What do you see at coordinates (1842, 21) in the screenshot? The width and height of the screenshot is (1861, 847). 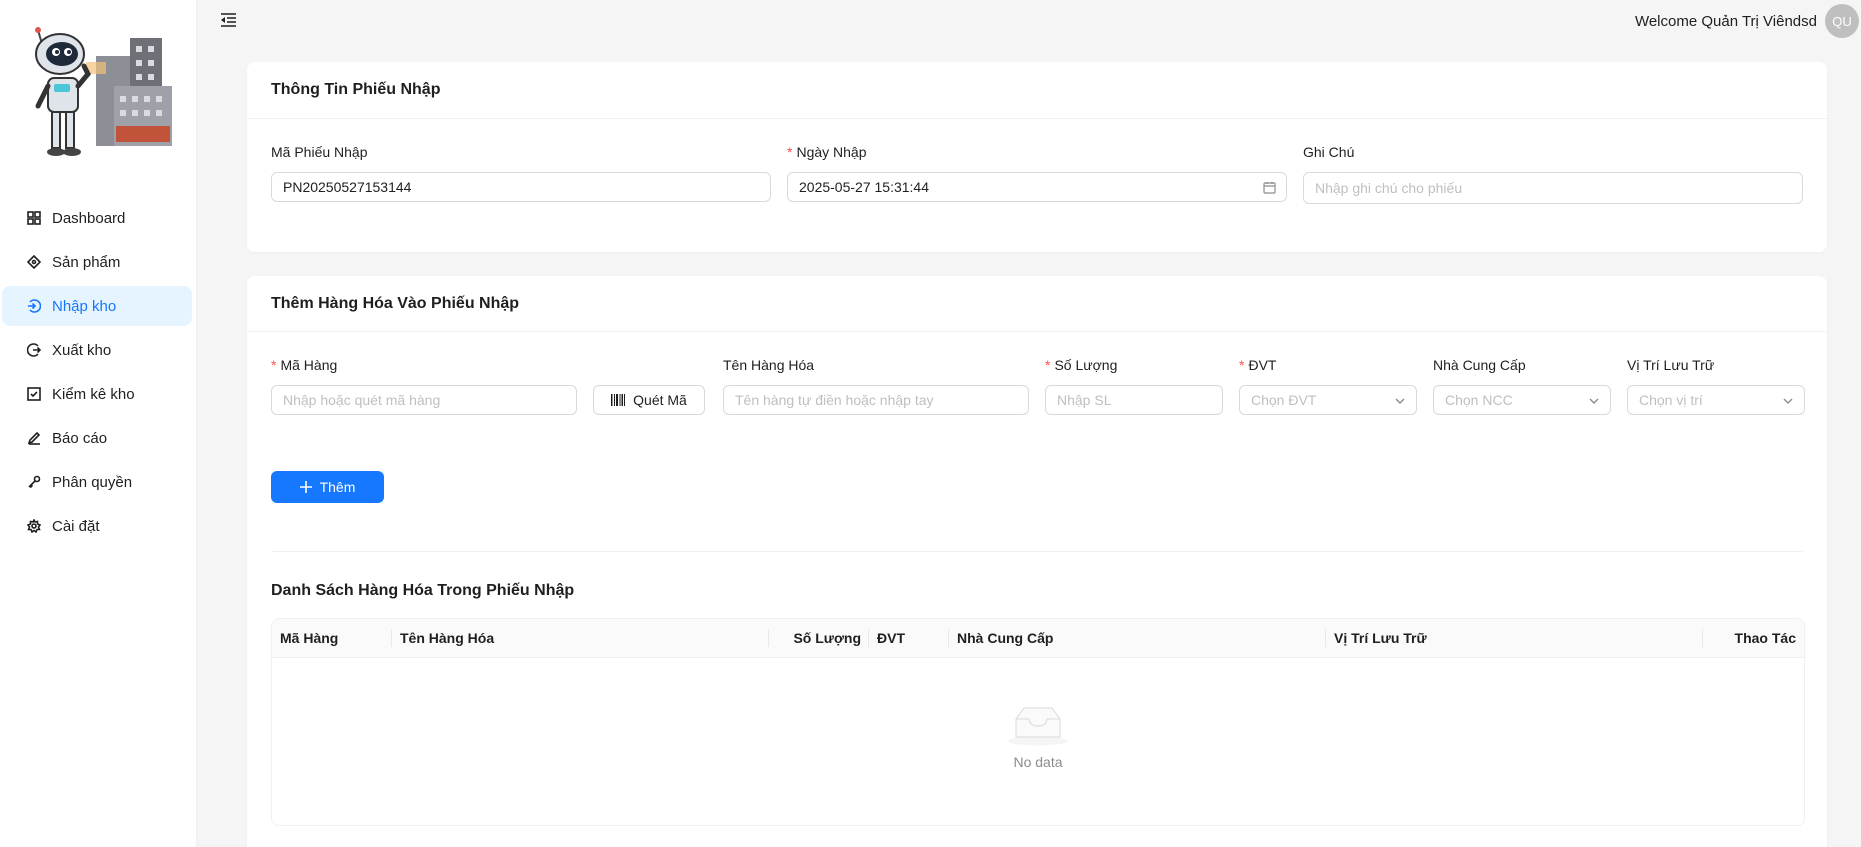 I see `user-avatar: QU` at bounding box center [1842, 21].